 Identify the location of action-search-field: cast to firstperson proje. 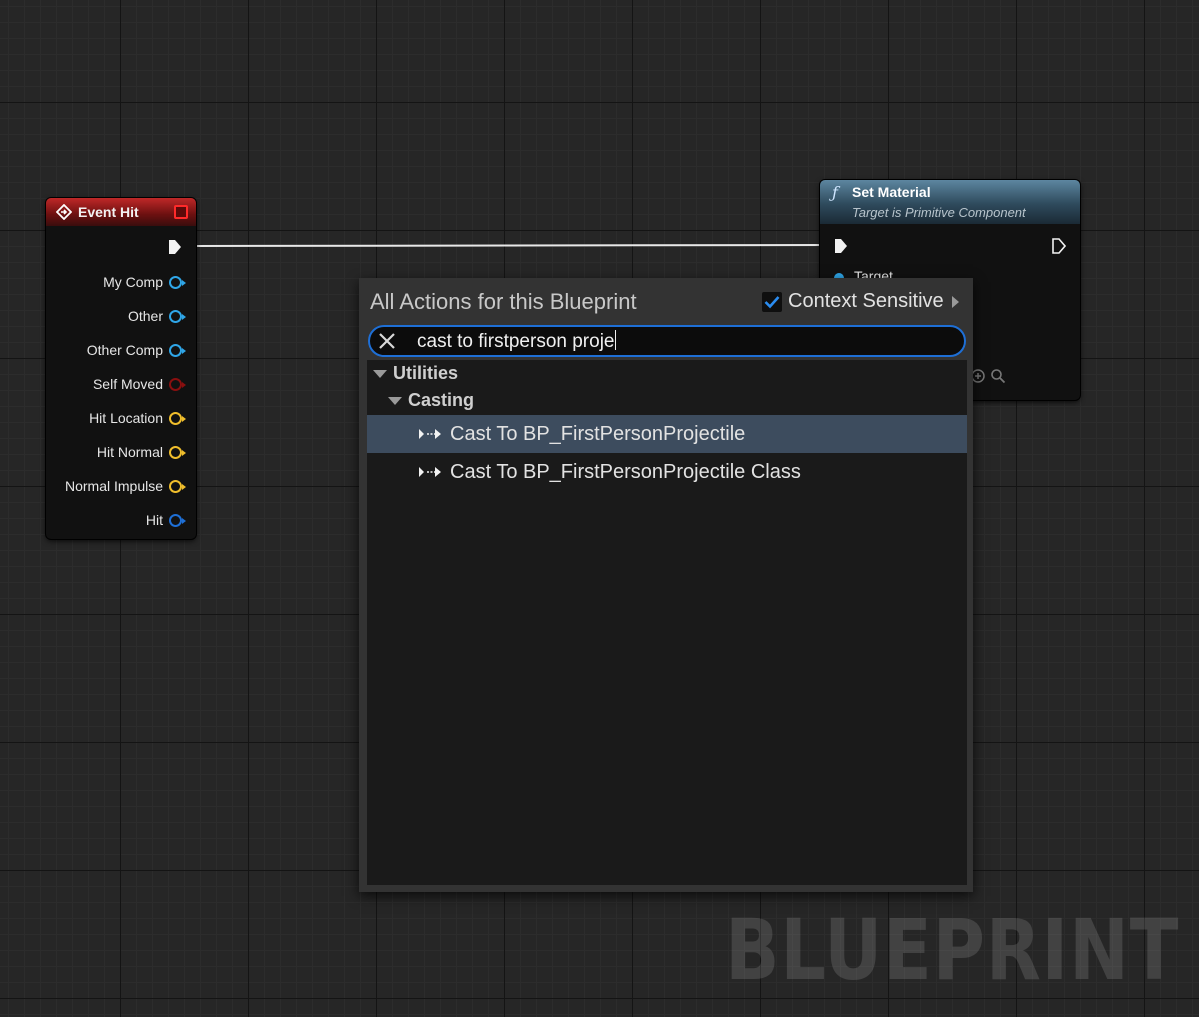
(667, 341).